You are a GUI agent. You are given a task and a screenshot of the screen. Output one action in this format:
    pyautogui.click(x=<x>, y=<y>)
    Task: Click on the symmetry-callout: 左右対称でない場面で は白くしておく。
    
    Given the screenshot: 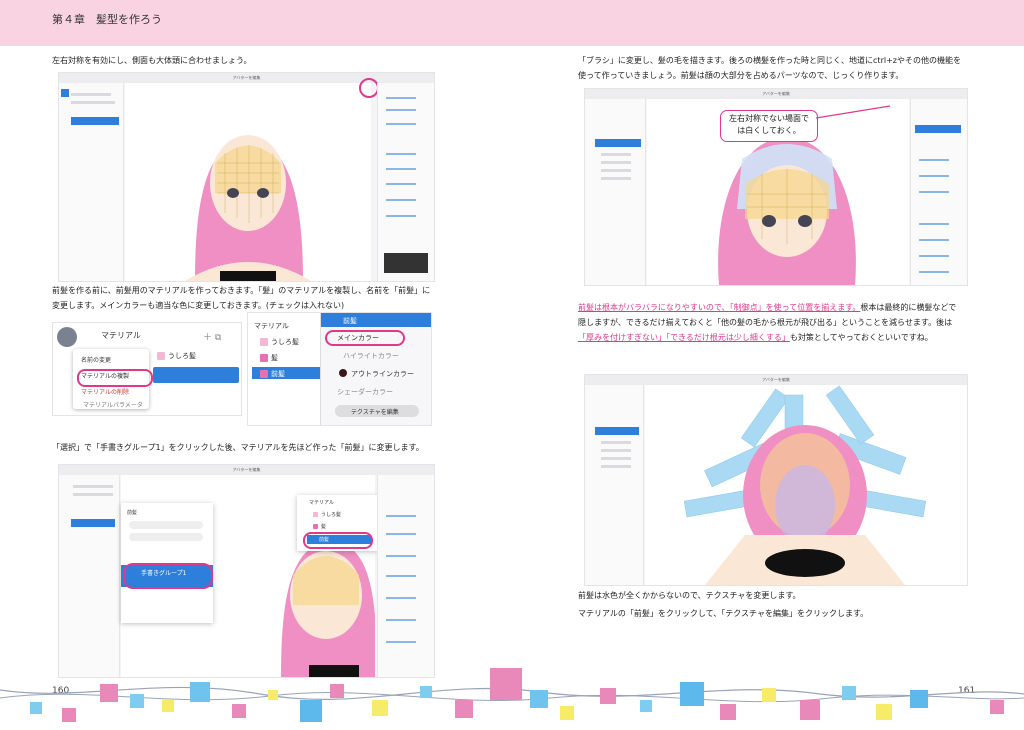 What is the action you would take?
    pyautogui.click(x=769, y=126)
    